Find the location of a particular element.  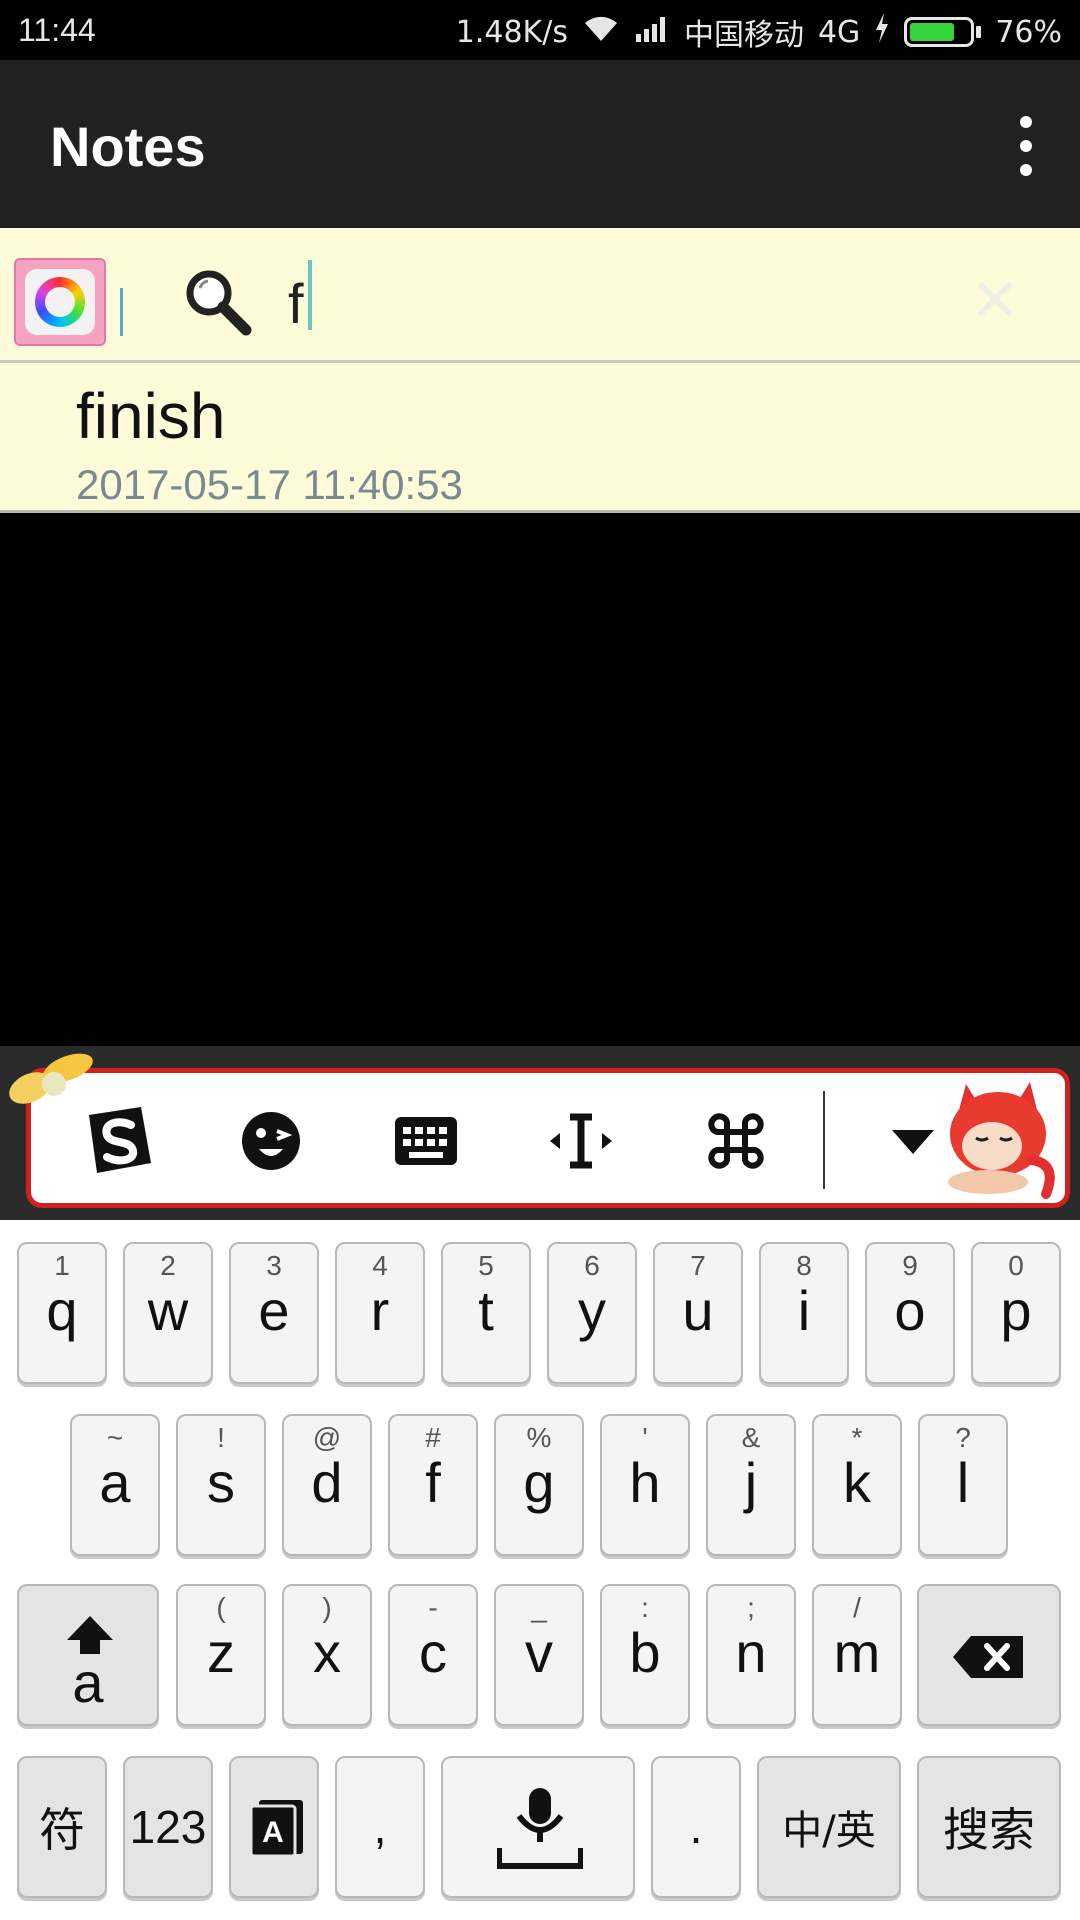

key-label: n is located at coordinates (751, 1652).